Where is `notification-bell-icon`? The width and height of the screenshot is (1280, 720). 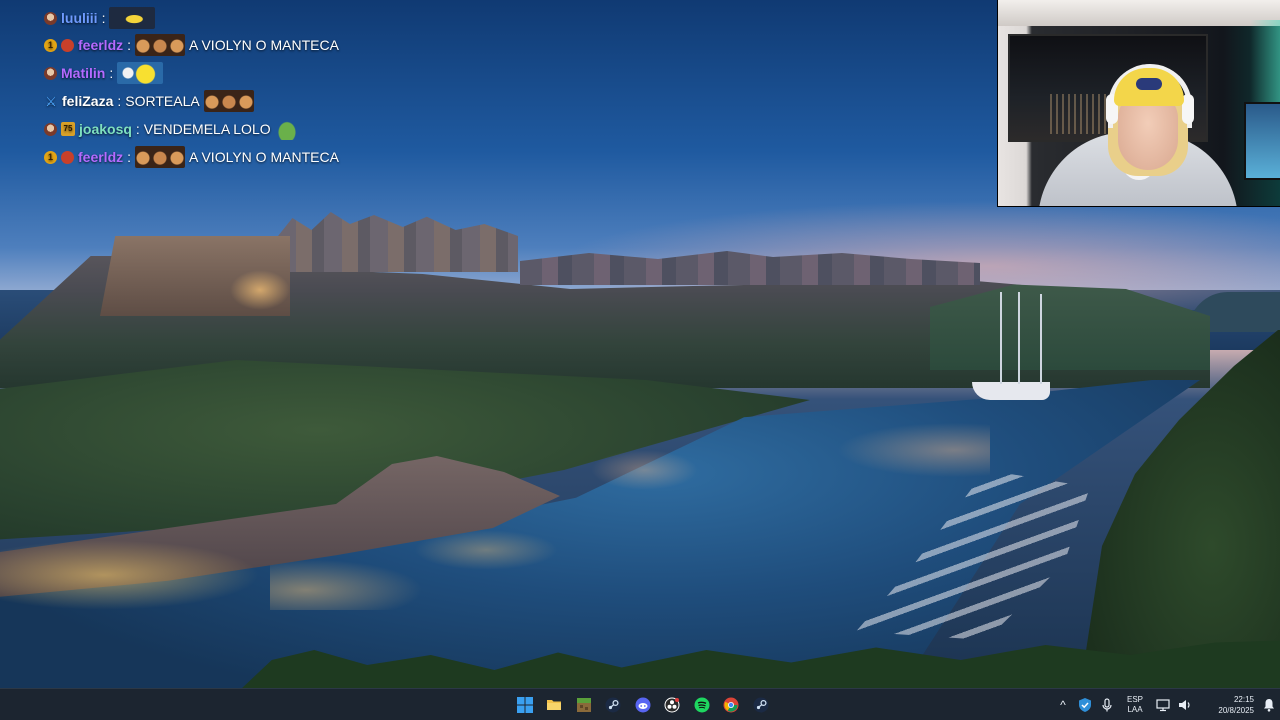
notification-bell-icon is located at coordinates (1269, 705).